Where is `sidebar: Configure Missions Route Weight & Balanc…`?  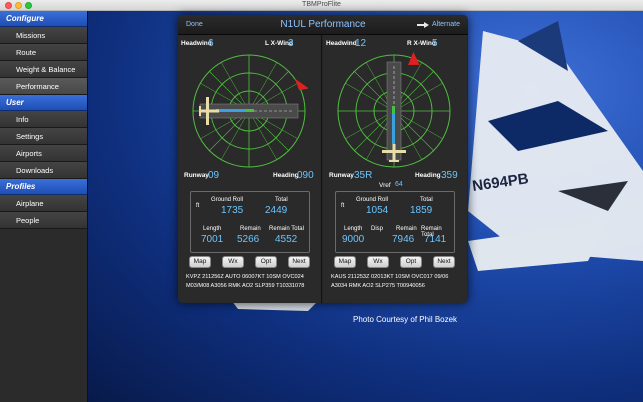 sidebar: Configure Missions Route Weight & Balanc… is located at coordinates (44, 206).